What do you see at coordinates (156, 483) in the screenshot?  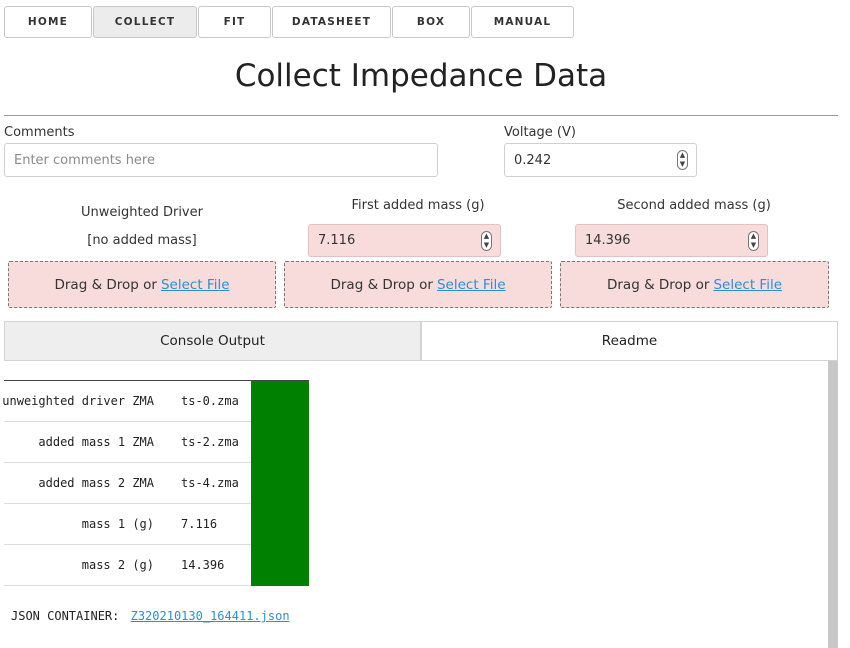 I see `table-row: added mass 2 ZMA ts-4.zma` at bounding box center [156, 483].